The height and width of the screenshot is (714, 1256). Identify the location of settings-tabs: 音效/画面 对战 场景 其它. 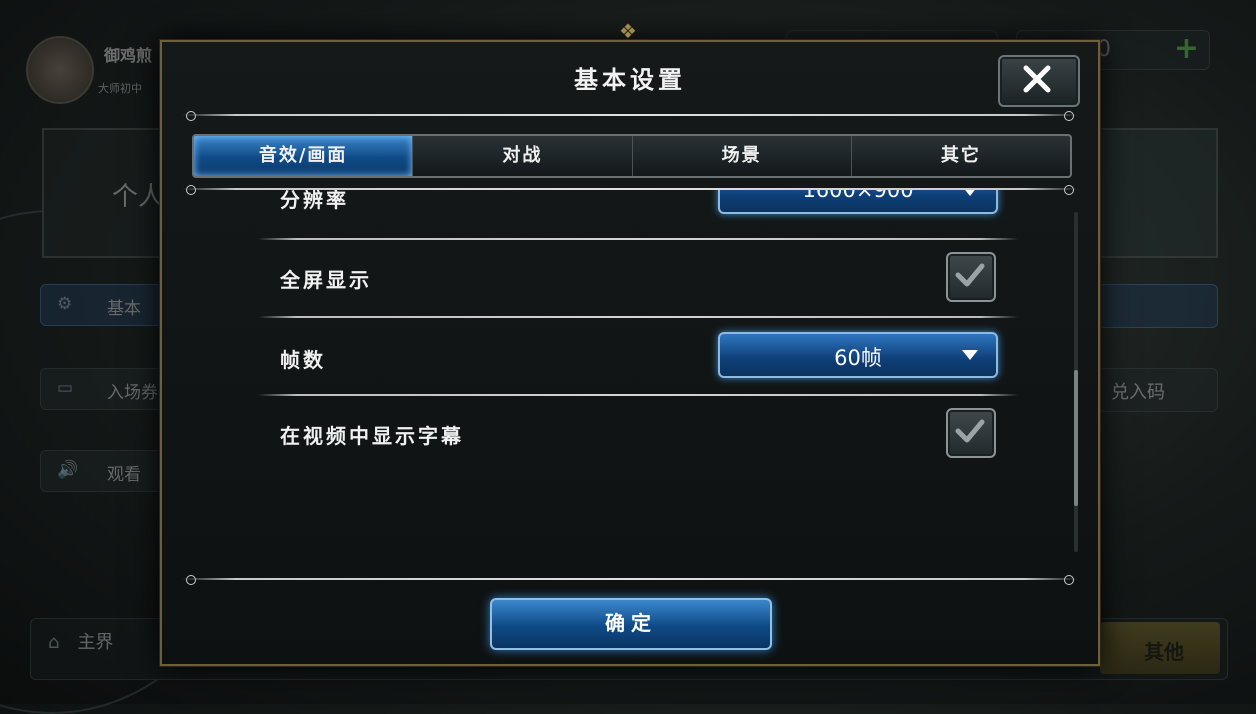
(632, 156).